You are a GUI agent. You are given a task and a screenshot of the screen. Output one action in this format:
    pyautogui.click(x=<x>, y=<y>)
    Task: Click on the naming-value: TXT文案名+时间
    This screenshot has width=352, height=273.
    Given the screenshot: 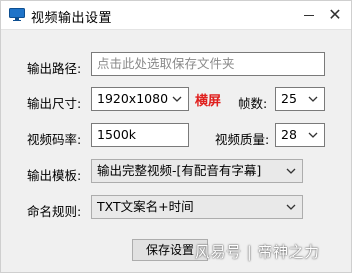 What is the action you would take?
    pyautogui.click(x=145, y=206)
    